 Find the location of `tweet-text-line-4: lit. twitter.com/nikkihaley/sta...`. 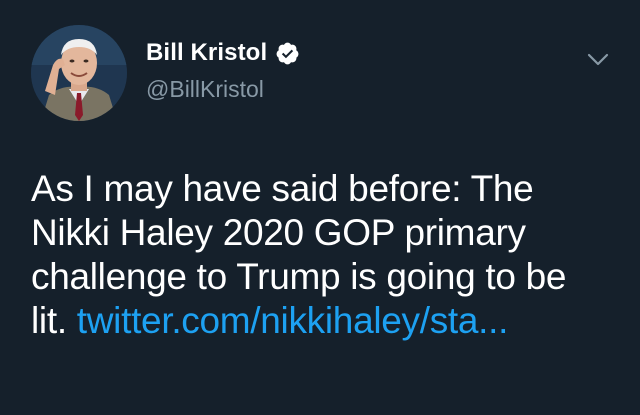

tweet-text-line-4: lit. twitter.com/nikkihaley/sta... is located at coordinates (326, 321).